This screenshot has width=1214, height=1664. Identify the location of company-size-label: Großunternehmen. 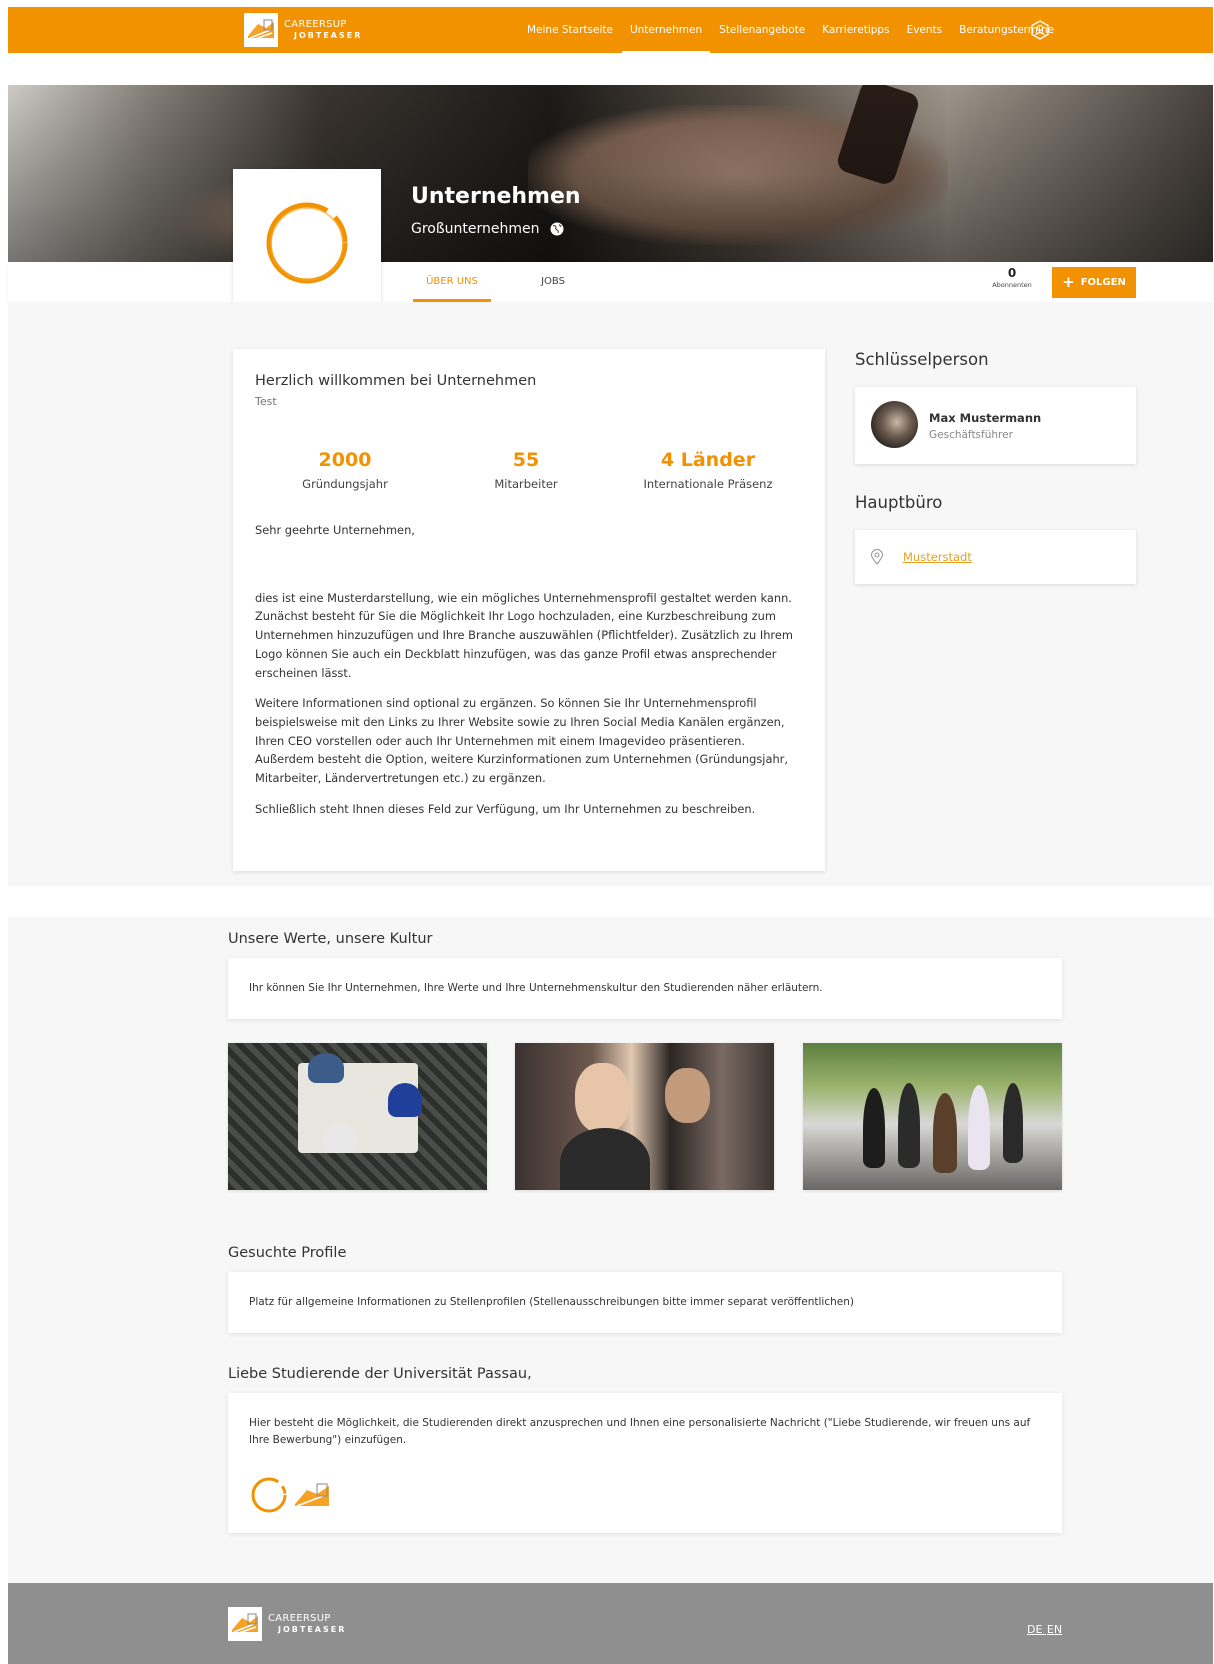
(475, 229).